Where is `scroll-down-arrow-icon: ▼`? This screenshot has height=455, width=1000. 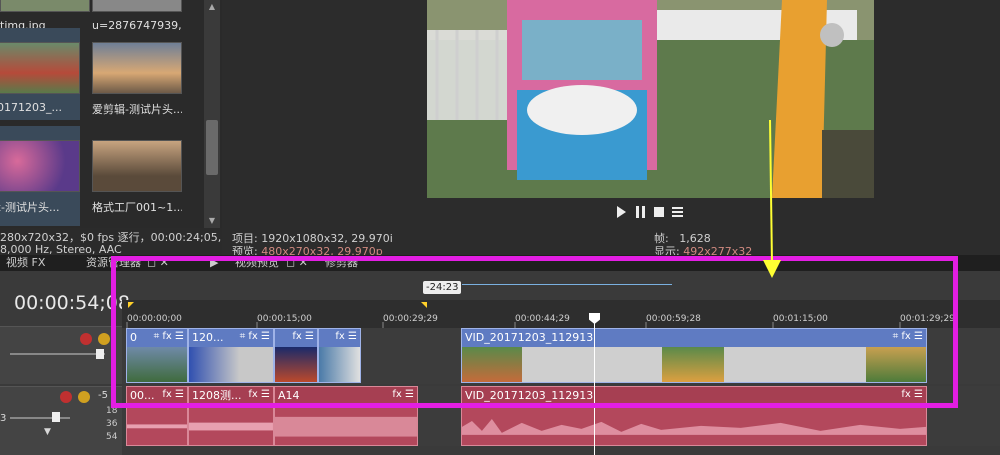 scroll-down-arrow-icon: ▼ is located at coordinates (212, 221).